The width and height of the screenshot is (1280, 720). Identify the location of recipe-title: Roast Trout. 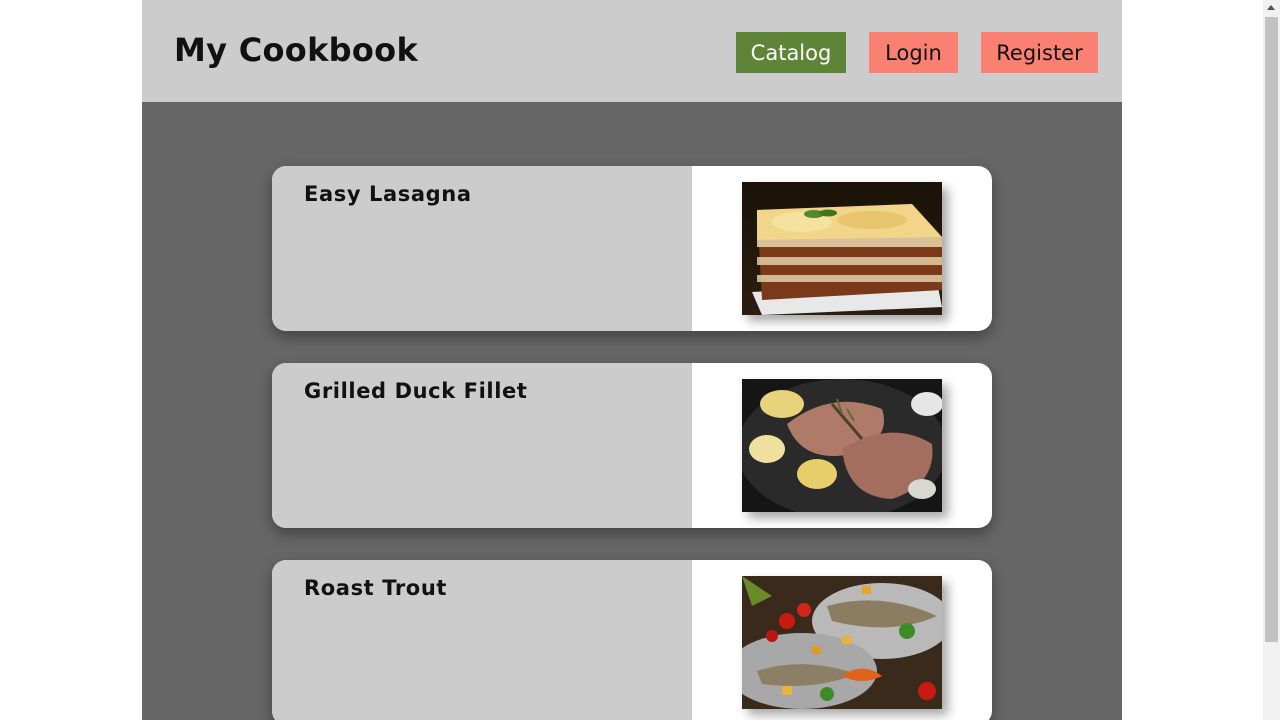
(376, 588).